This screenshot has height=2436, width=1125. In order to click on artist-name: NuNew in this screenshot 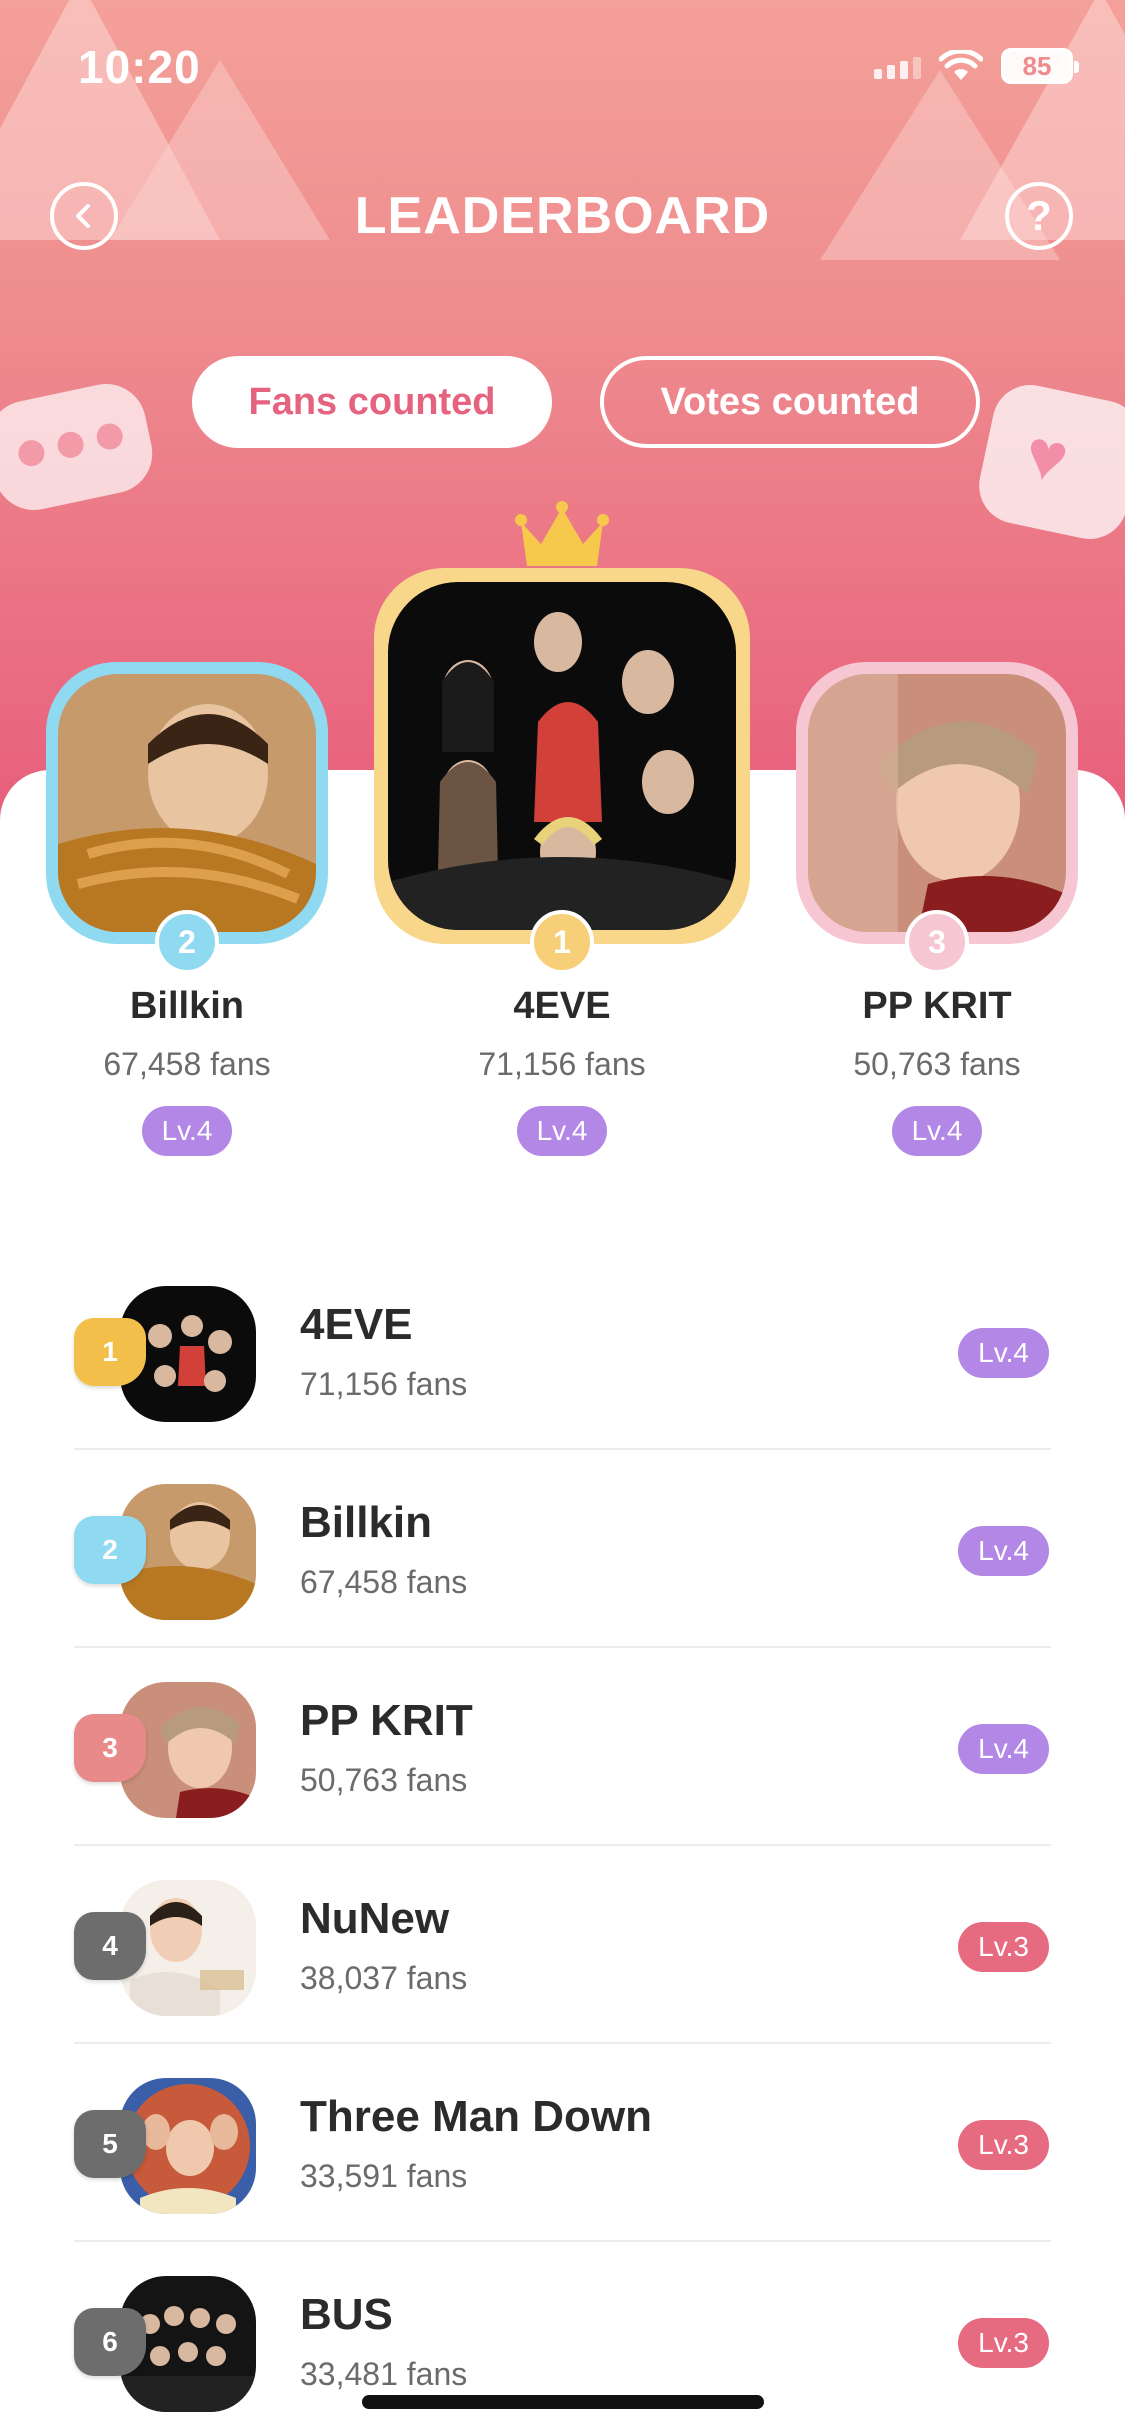, I will do `click(375, 1918)`.